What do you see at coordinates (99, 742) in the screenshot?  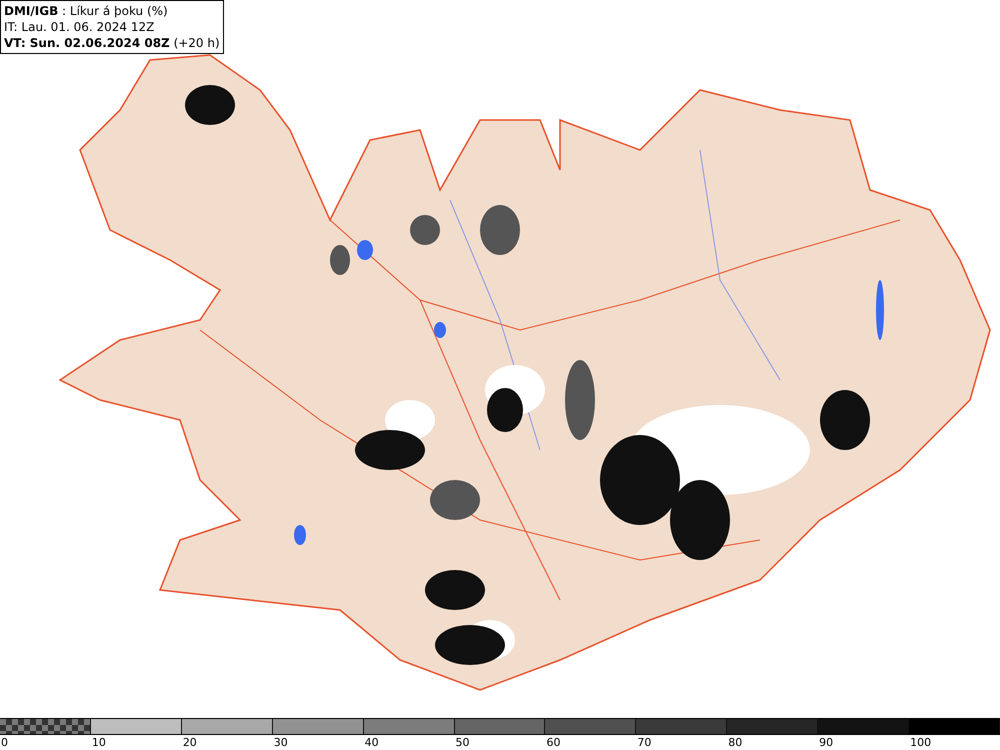 I see `legend-label: 10` at bounding box center [99, 742].